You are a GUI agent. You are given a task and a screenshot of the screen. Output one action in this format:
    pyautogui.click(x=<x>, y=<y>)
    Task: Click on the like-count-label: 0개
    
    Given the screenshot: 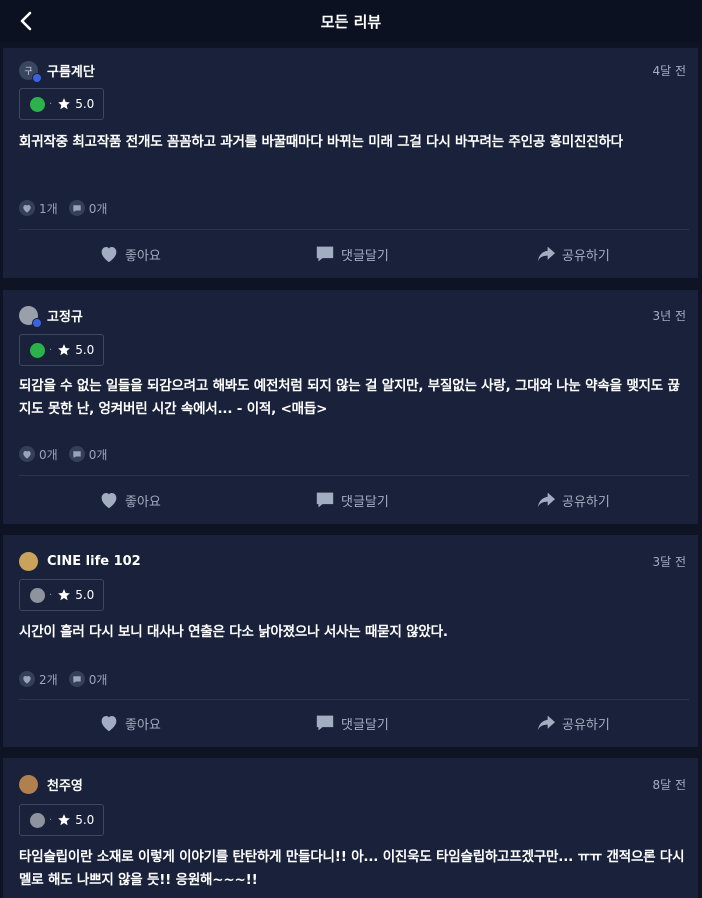 What is the action you would take?
    pyautogui.click(x=48, y=454)
    